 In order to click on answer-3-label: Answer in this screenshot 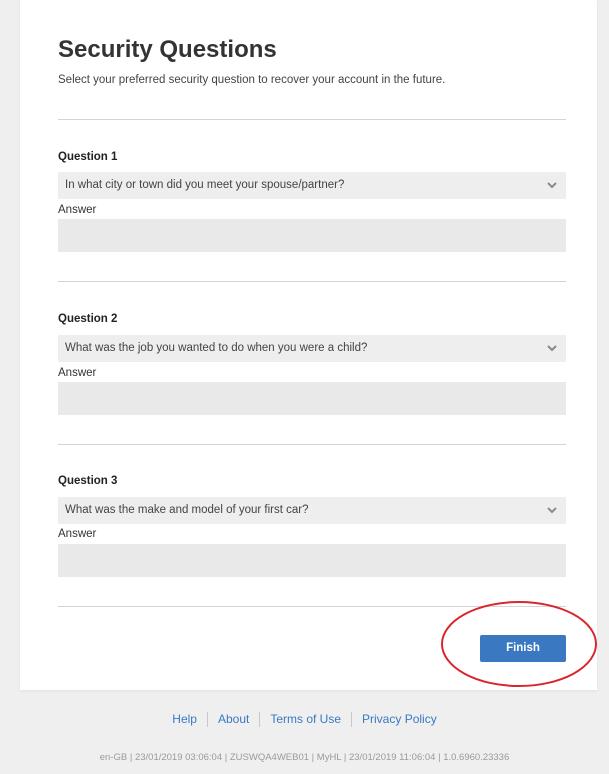, I will do `click(77, 534)`.